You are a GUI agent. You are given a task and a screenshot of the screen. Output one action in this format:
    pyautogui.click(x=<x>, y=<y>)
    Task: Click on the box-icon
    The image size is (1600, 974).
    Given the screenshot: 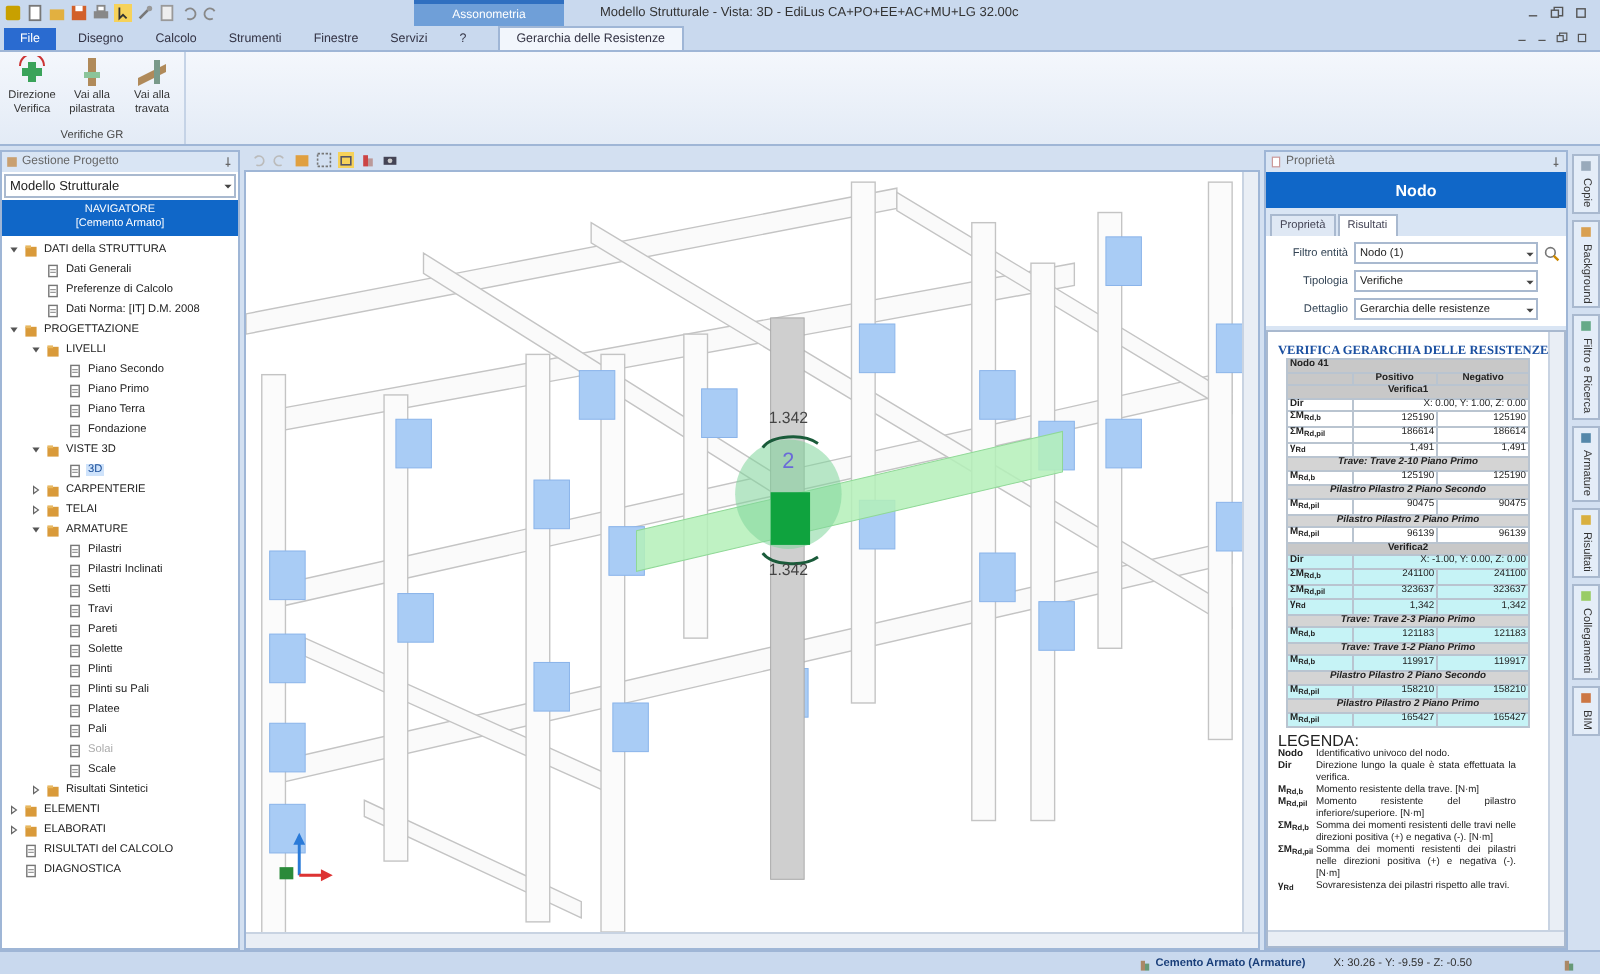 What is the action you would take?
    pyautogui.click(x=302, y=160)
    